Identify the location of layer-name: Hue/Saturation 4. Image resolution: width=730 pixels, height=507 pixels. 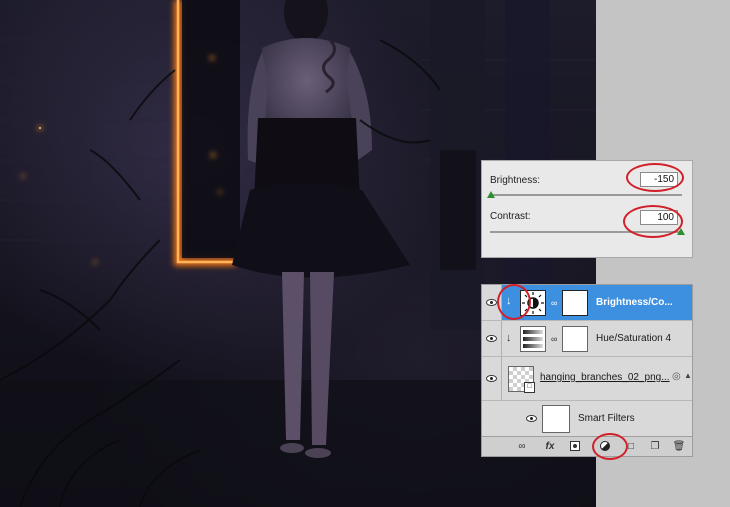
(643, 338).